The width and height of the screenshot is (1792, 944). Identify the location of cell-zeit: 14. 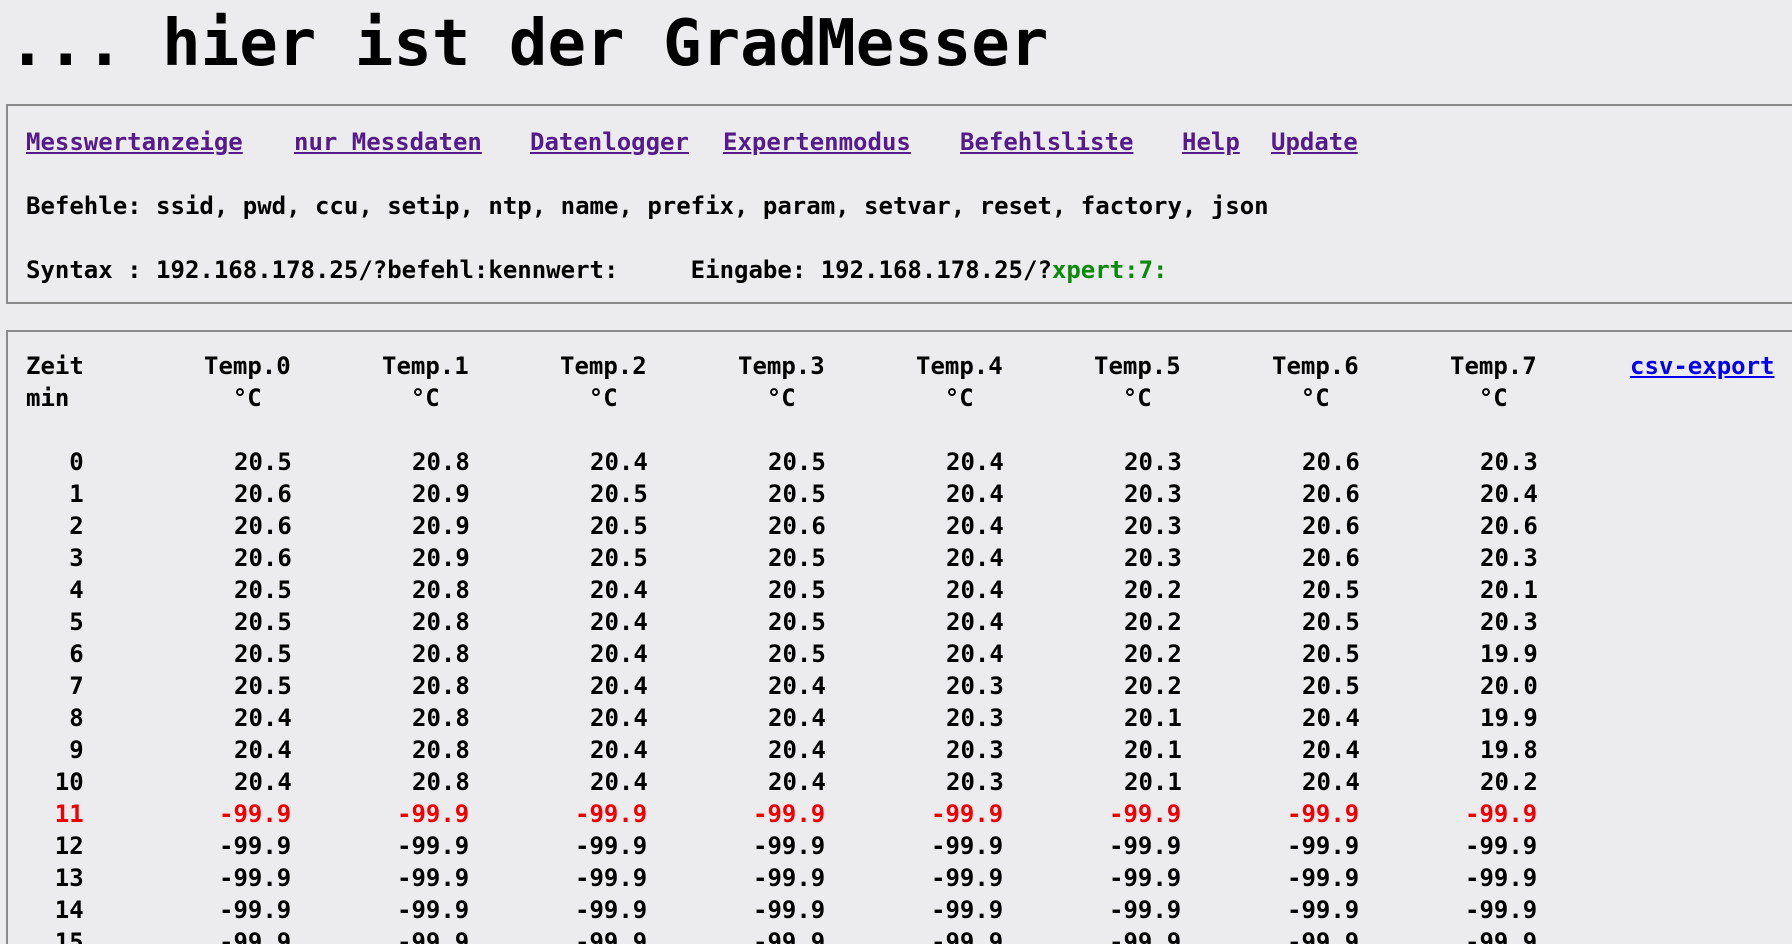
(69, 910).